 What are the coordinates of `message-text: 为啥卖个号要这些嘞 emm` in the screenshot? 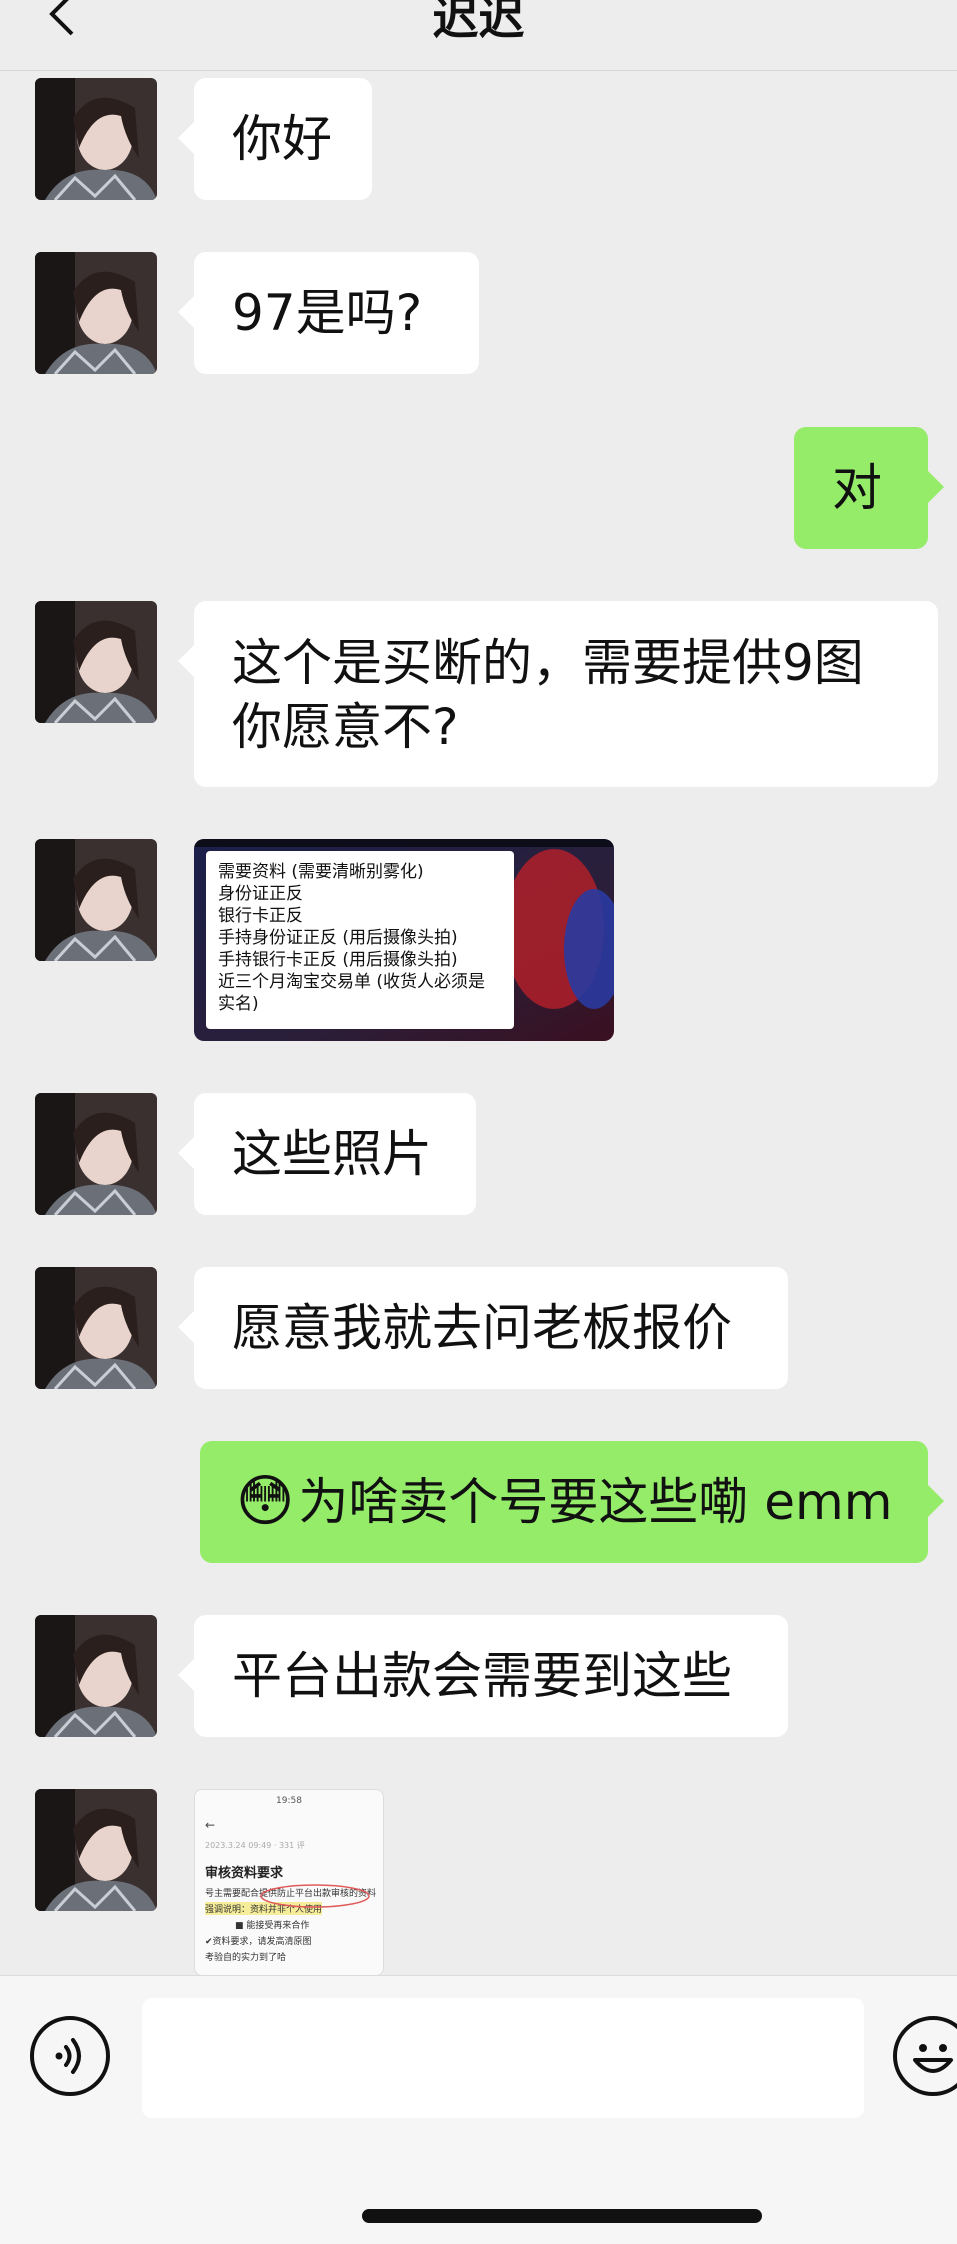 It's located at (595, 1502).